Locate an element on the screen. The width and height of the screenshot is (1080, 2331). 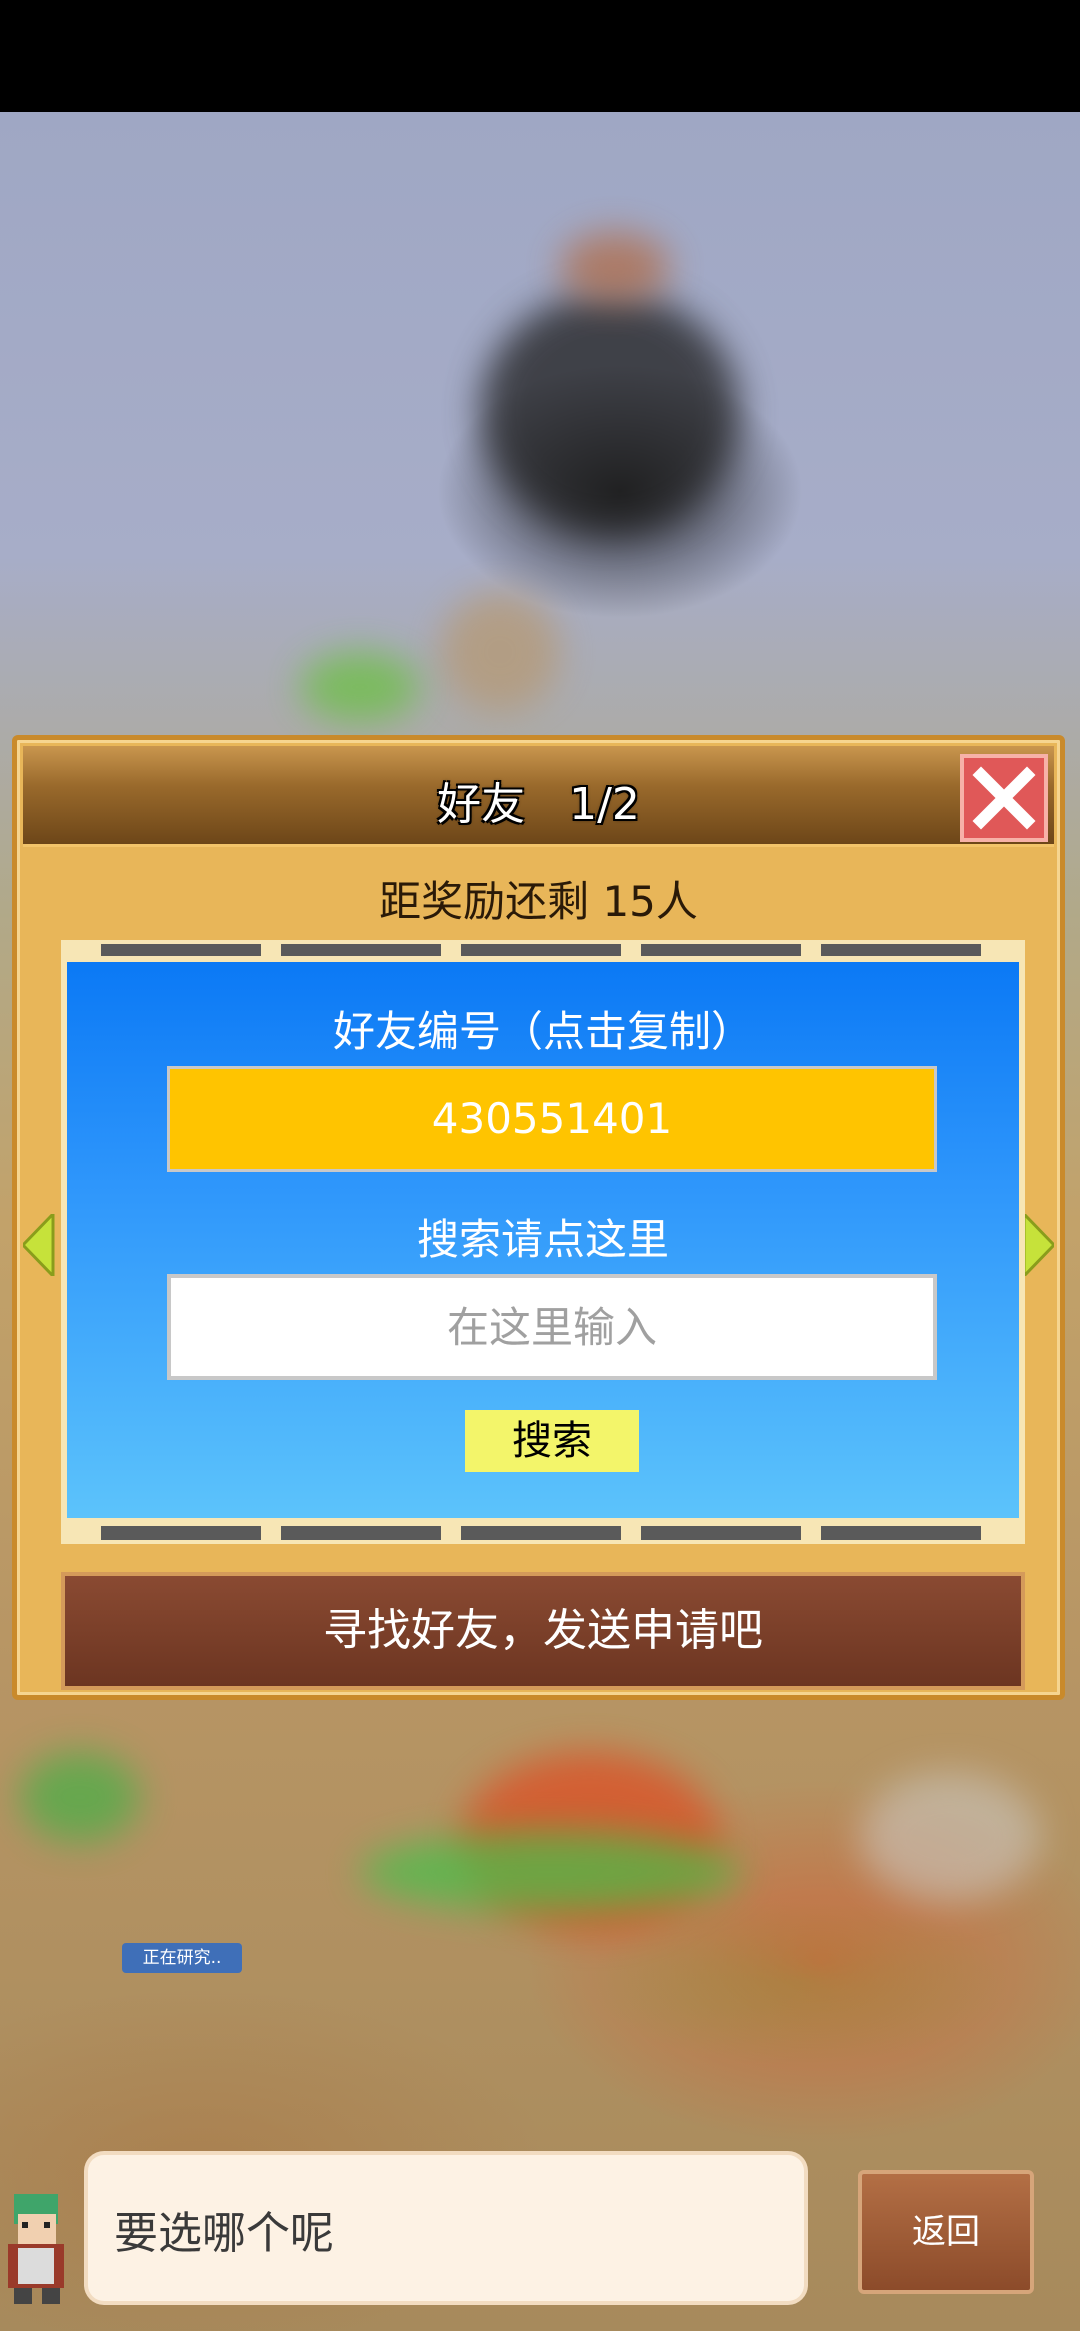
search-label: 搜索请点这里 is located at coordinates (542, 1239).